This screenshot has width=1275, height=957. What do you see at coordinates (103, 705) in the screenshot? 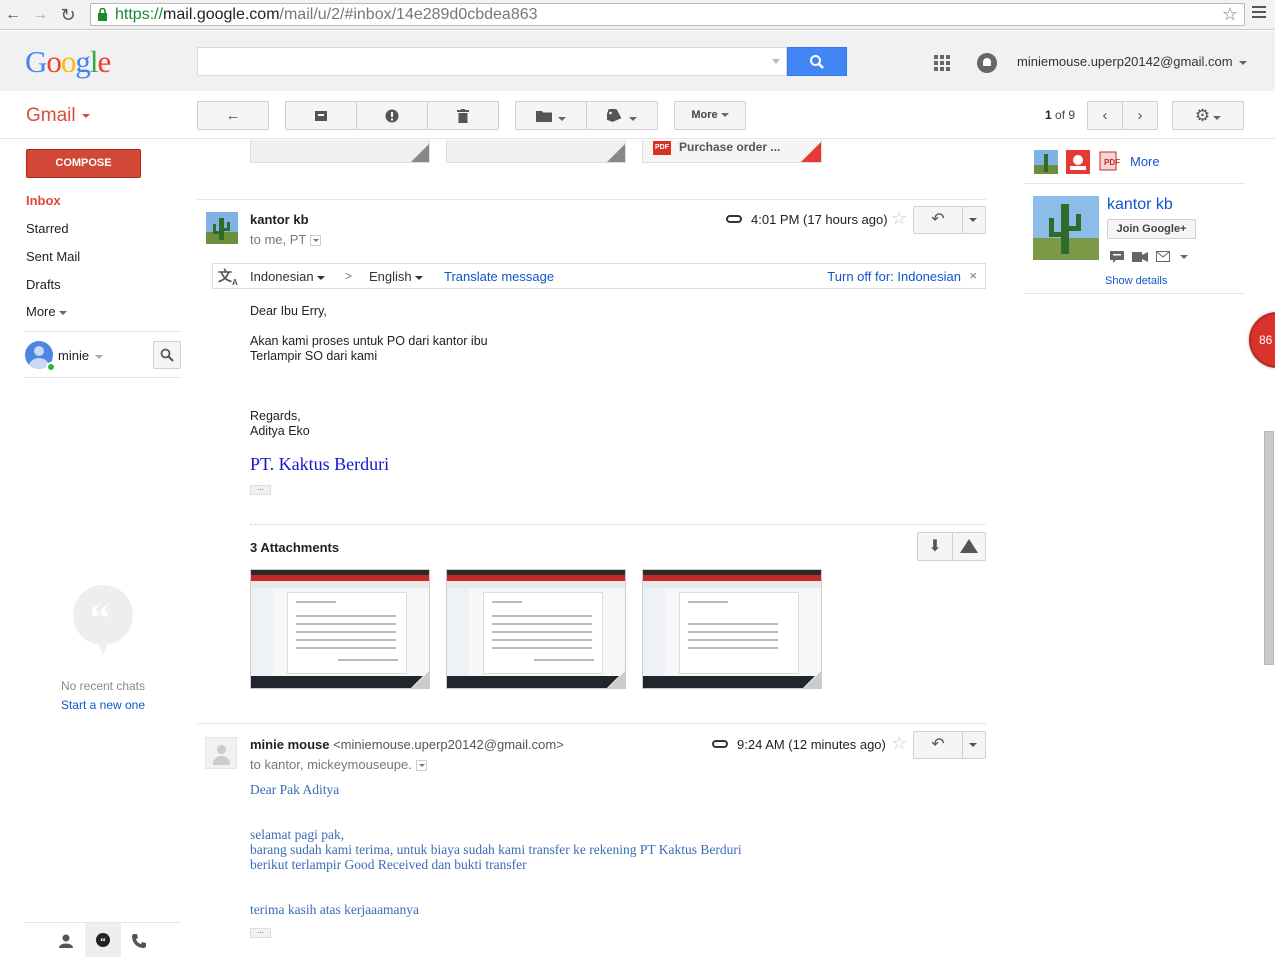
I see `start-new-chat-link: Start a new one` at bounding box center [103, 705].